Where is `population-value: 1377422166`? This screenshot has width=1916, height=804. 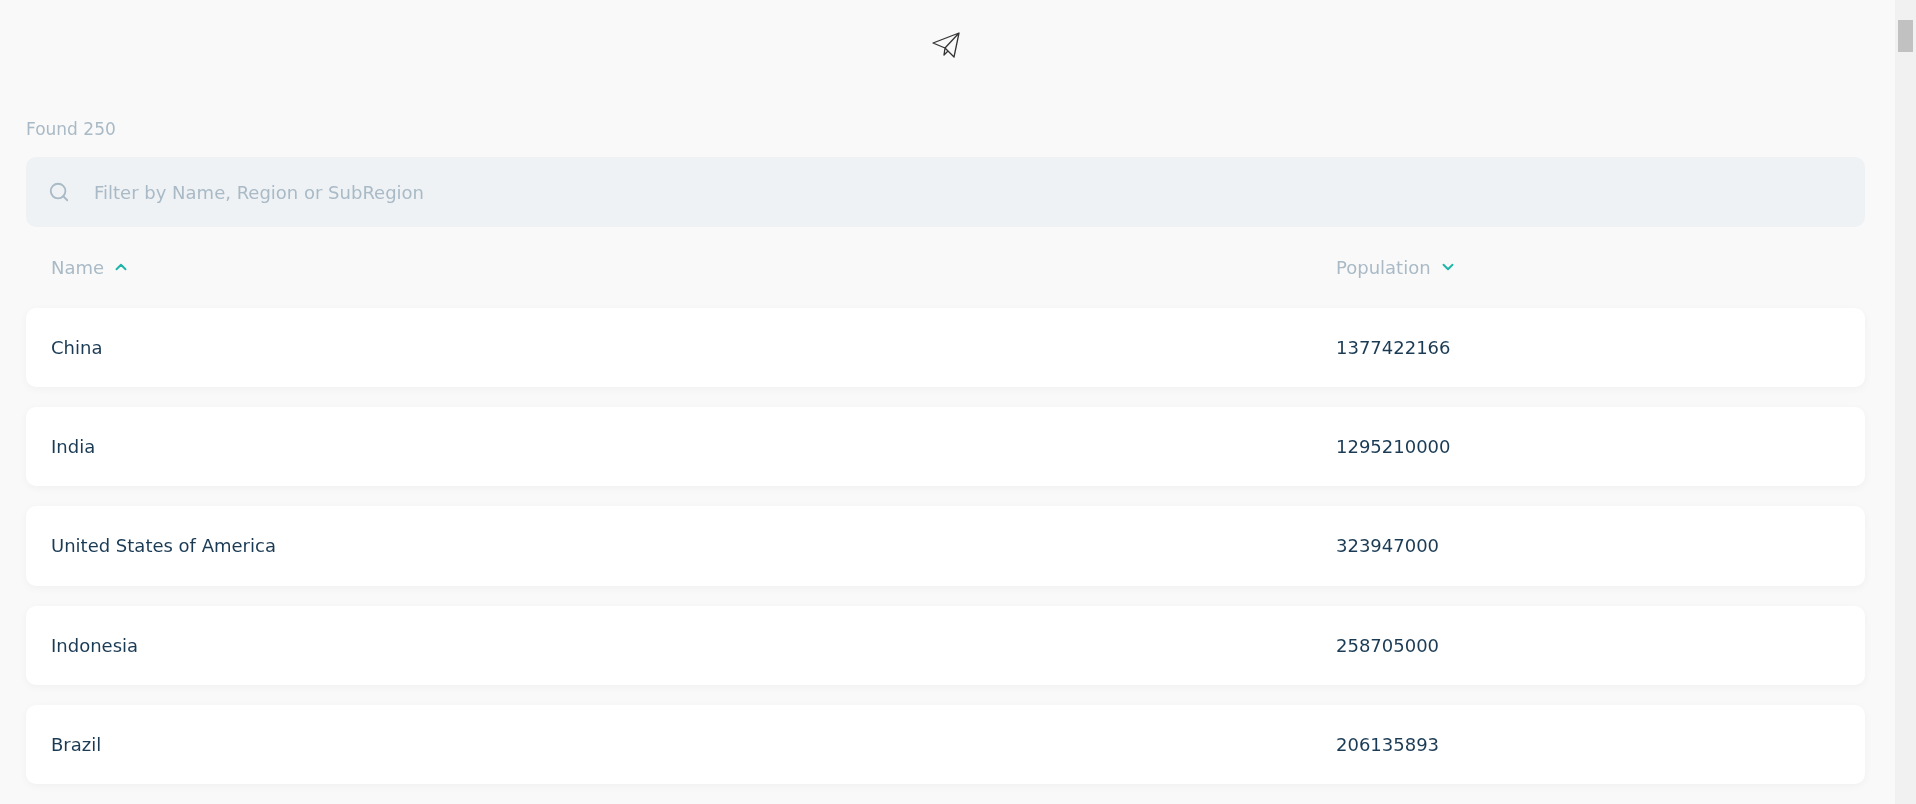
population-value: 1377422166 is located at coordinates (1393, 347).